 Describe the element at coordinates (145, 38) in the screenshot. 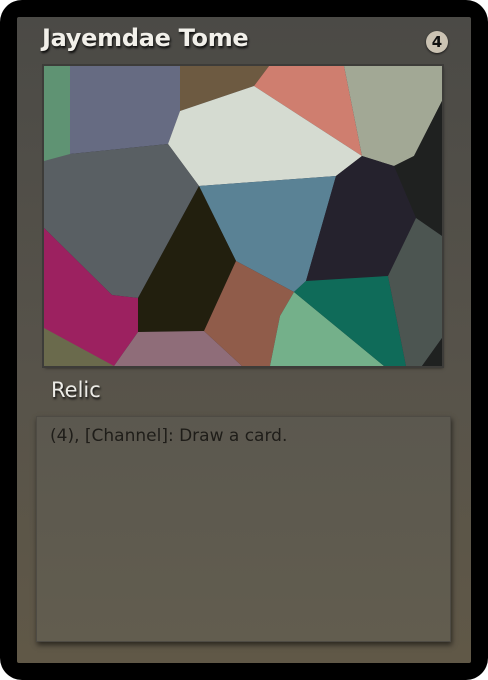

I see `card-name: Jayemdae Tome` at that location.